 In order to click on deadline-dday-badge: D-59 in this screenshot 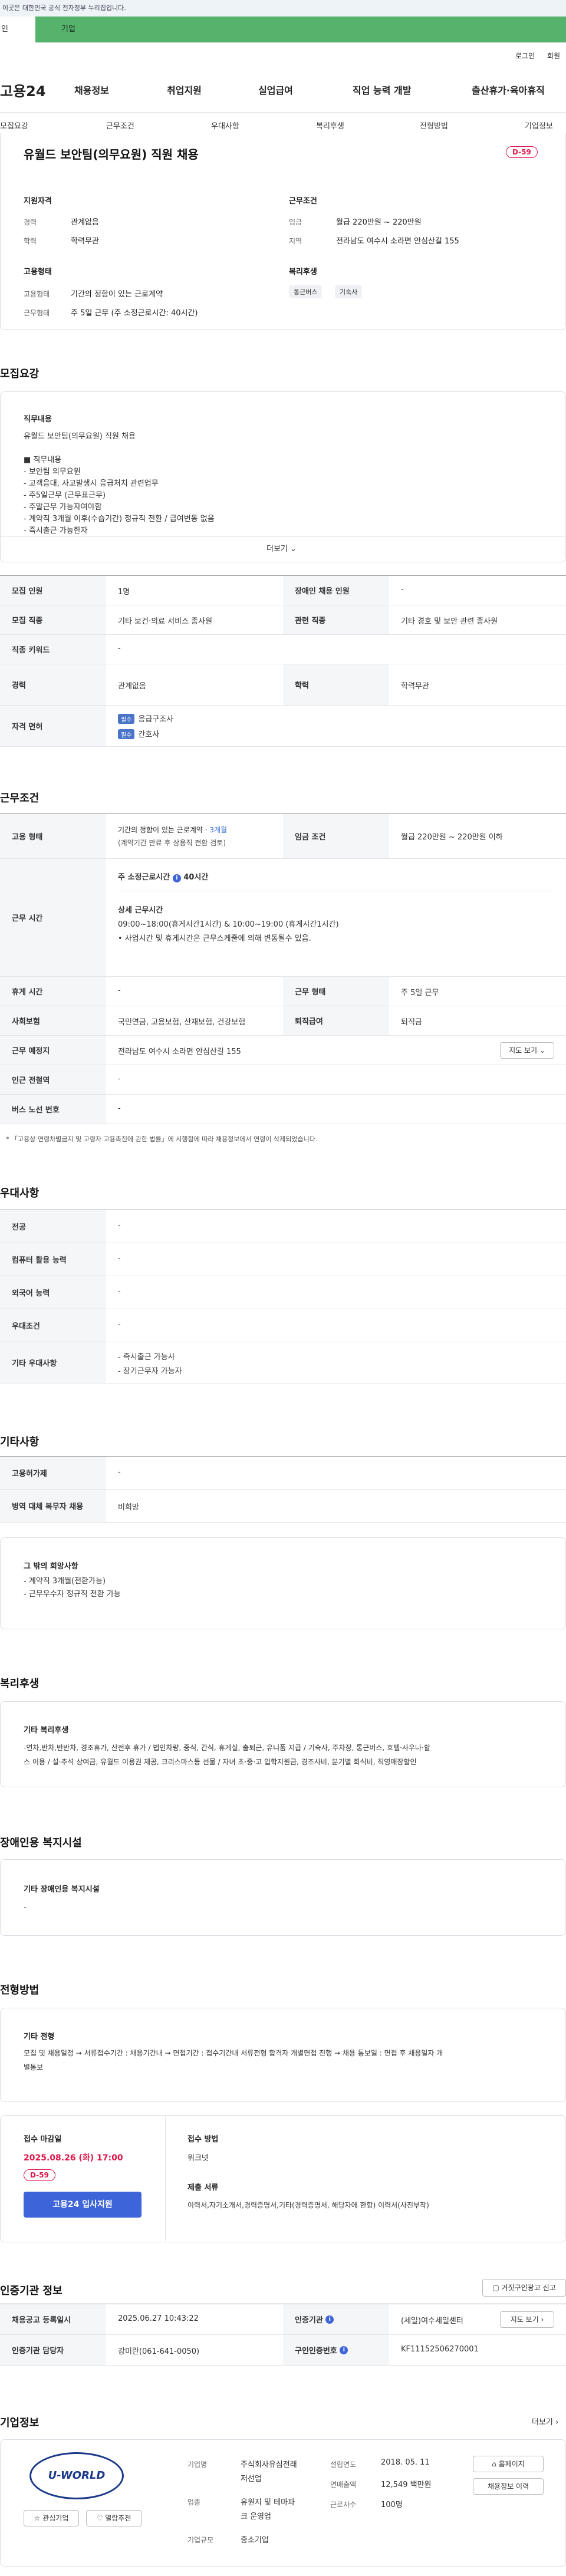, I will do `click(40, 2175)`.